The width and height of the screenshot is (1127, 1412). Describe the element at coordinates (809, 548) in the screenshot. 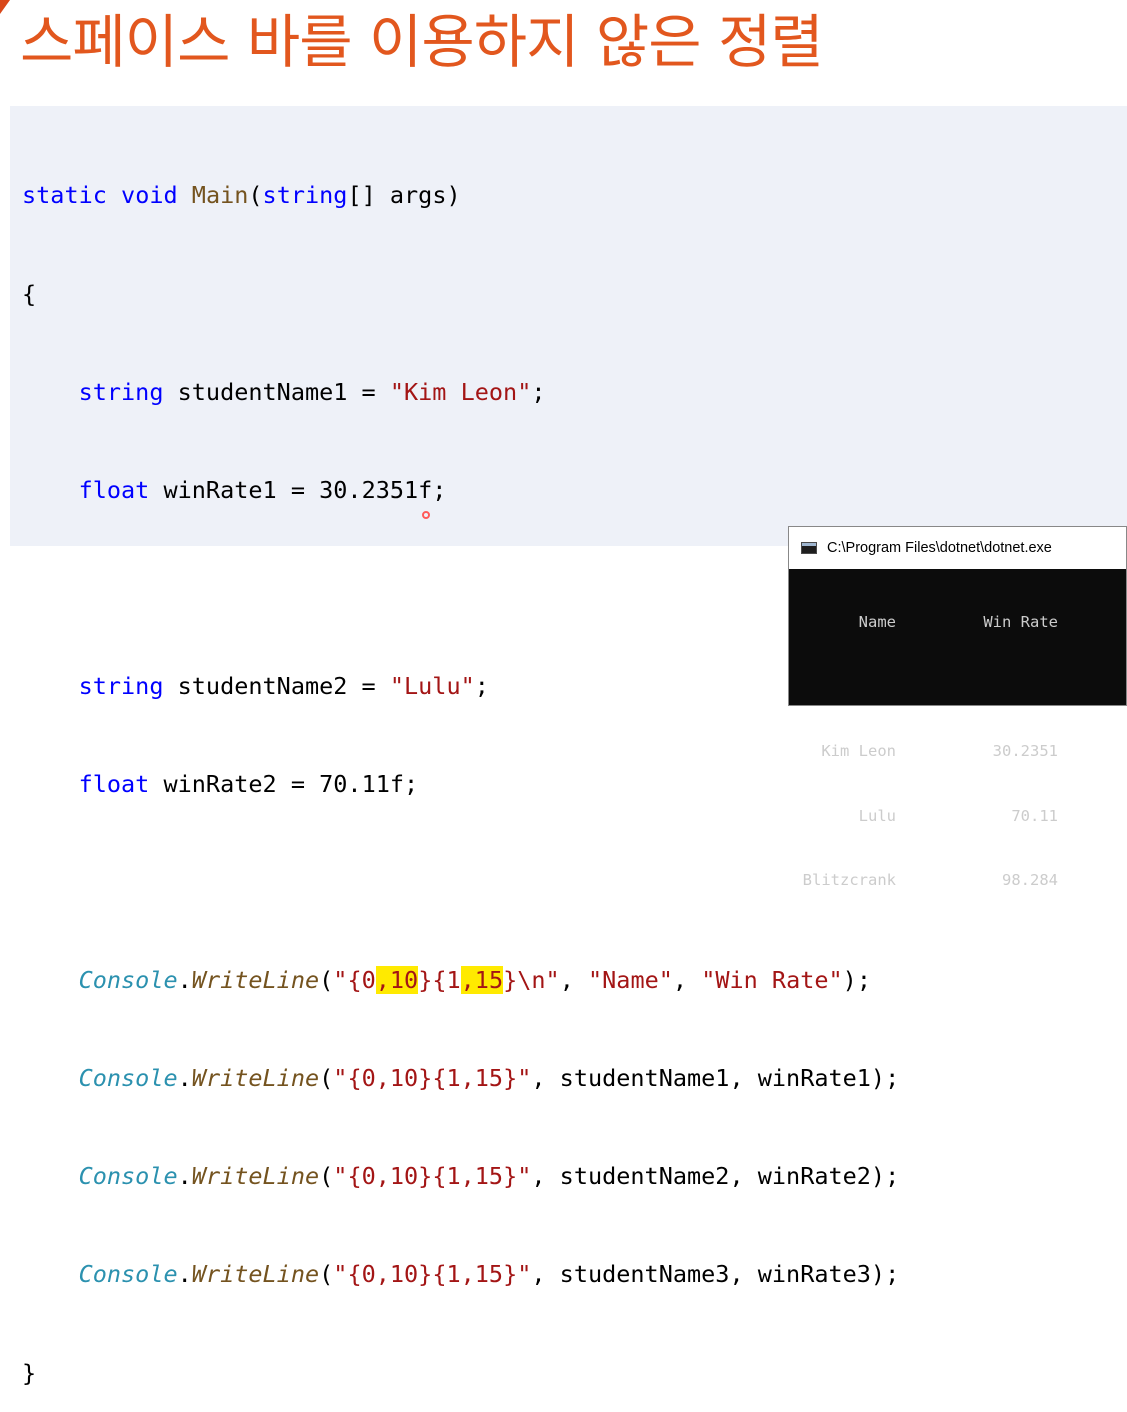

I see `console-app-icon` at that location.